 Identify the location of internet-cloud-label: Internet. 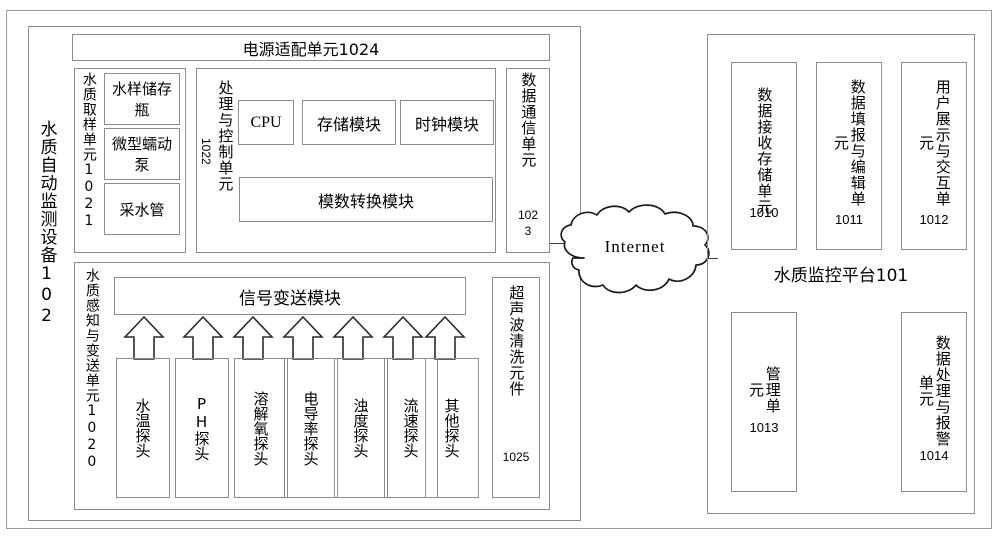
(635, 246).